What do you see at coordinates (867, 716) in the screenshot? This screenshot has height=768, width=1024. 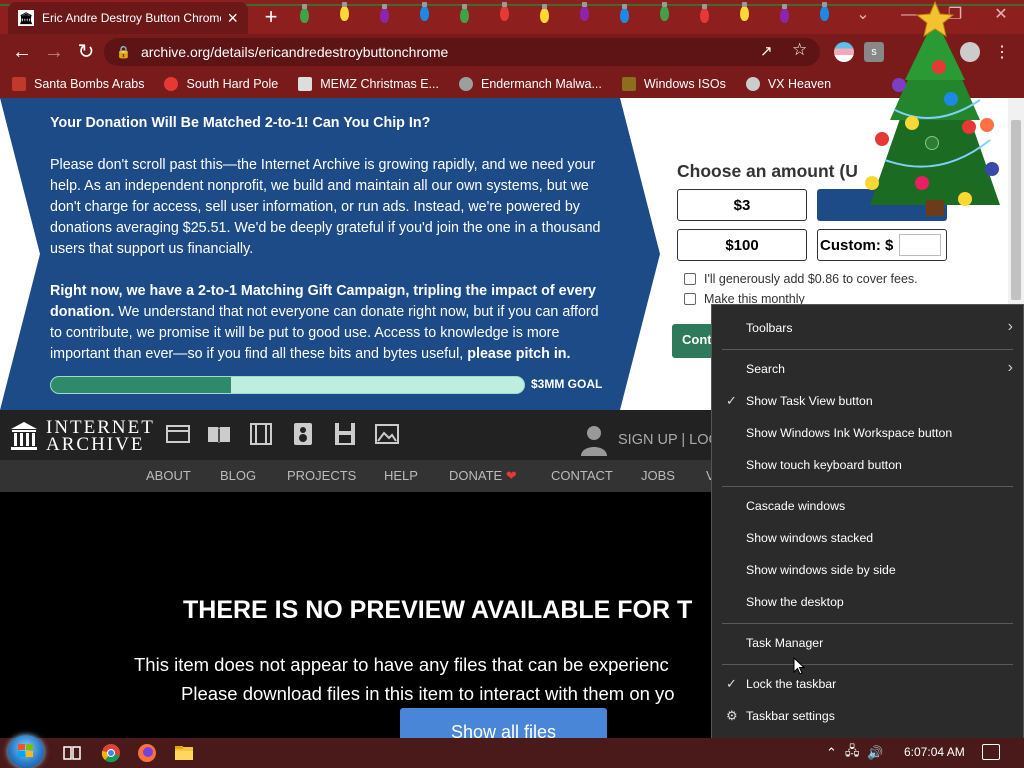 I see `menu-item-taskbar-settings: ⚙ Taskbar settings` at bounding box center [867, 716].